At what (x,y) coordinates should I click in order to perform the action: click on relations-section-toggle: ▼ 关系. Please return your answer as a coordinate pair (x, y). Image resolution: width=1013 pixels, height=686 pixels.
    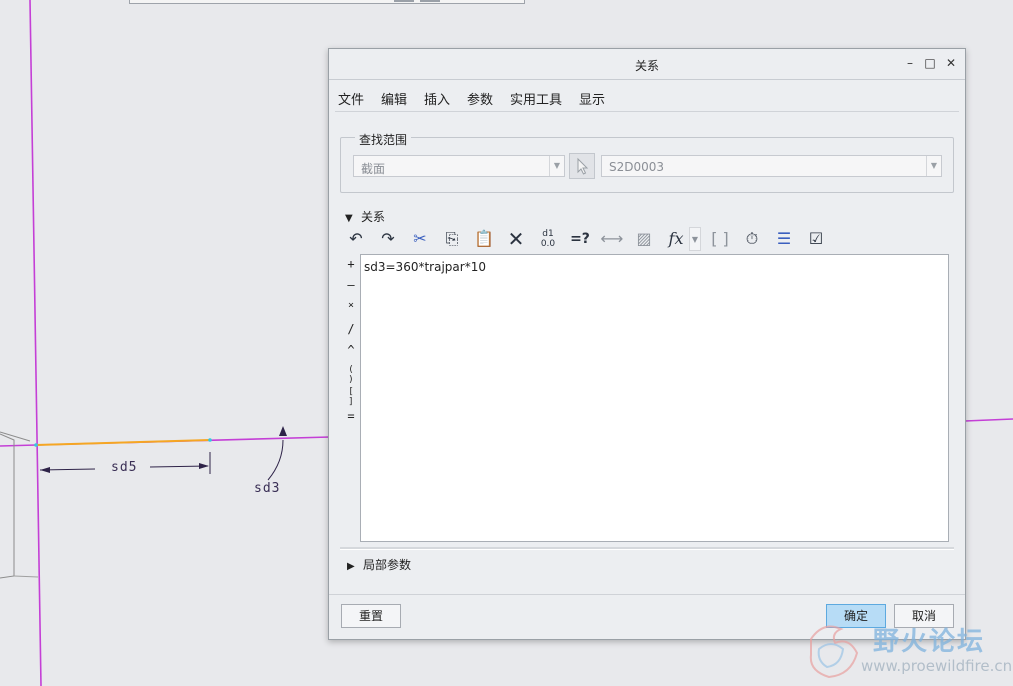
    Looking at the image, I should click on (365, 216).